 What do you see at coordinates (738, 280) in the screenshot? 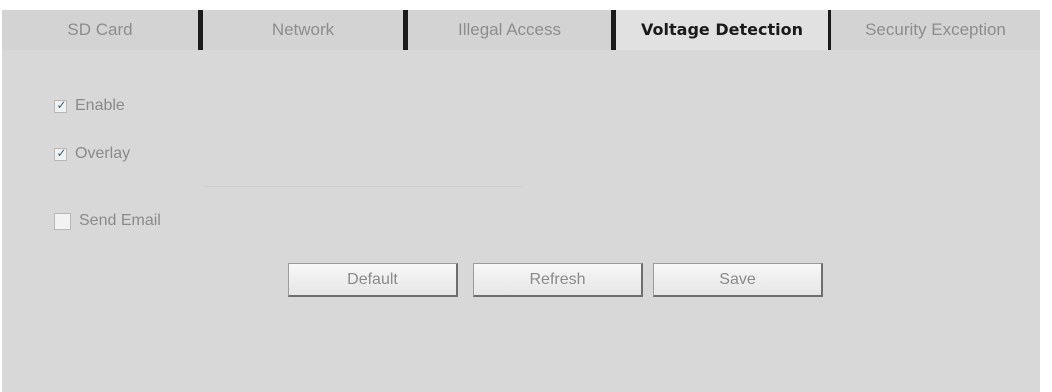
I see `save-button: Save` at bounding box center [738, 280].